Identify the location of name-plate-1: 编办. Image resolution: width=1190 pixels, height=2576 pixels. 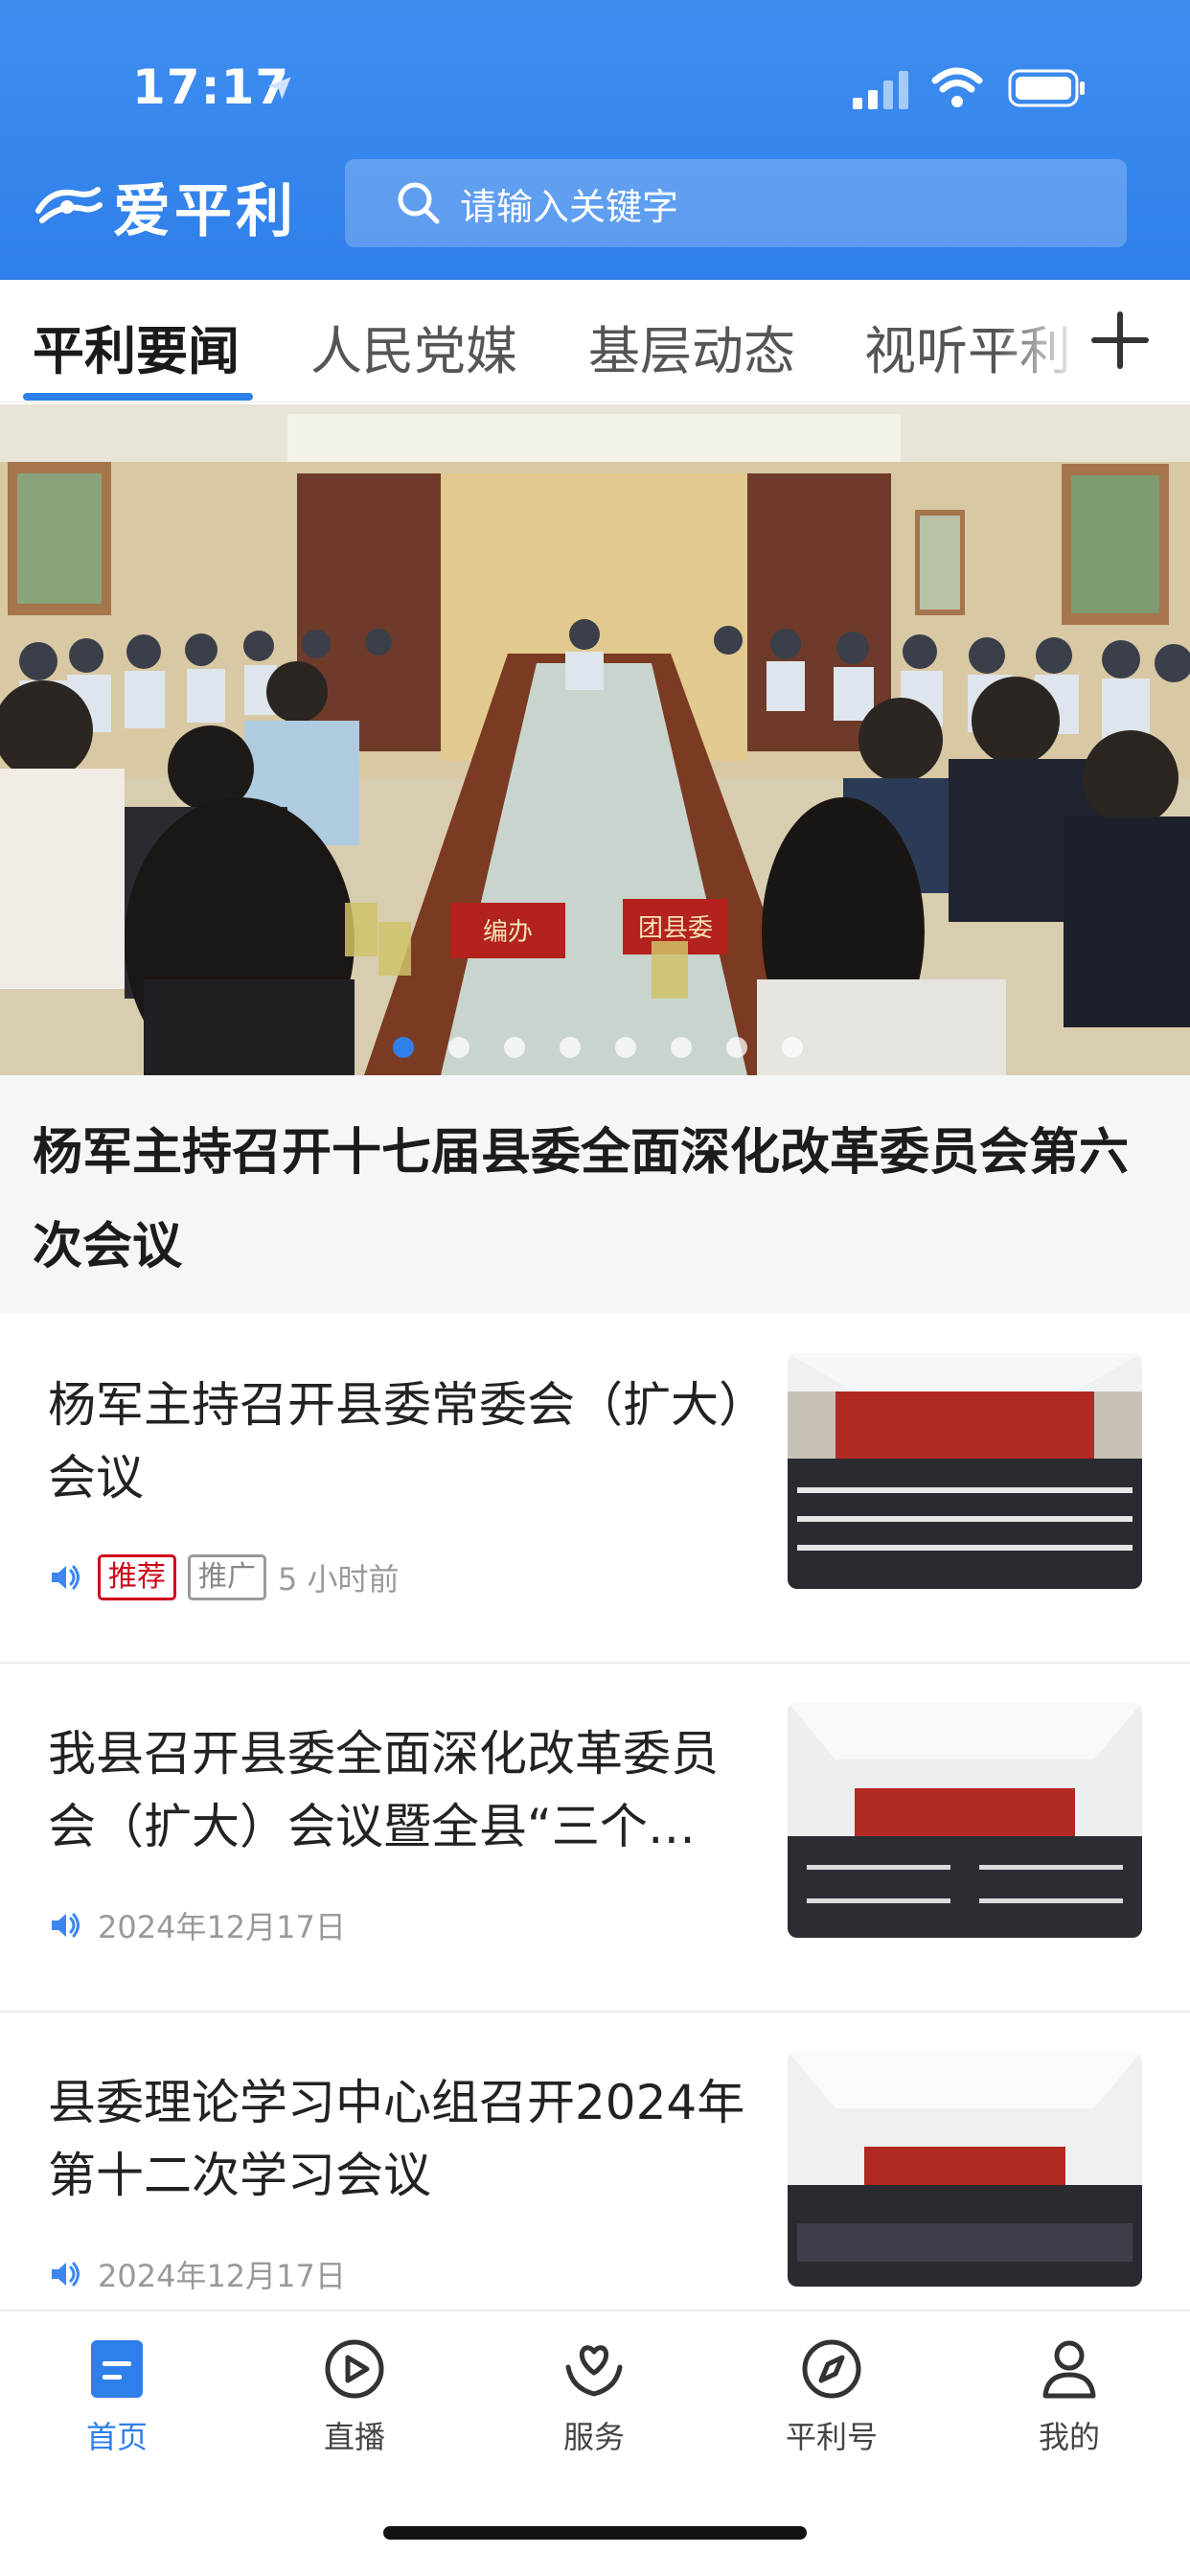
(508, 931).